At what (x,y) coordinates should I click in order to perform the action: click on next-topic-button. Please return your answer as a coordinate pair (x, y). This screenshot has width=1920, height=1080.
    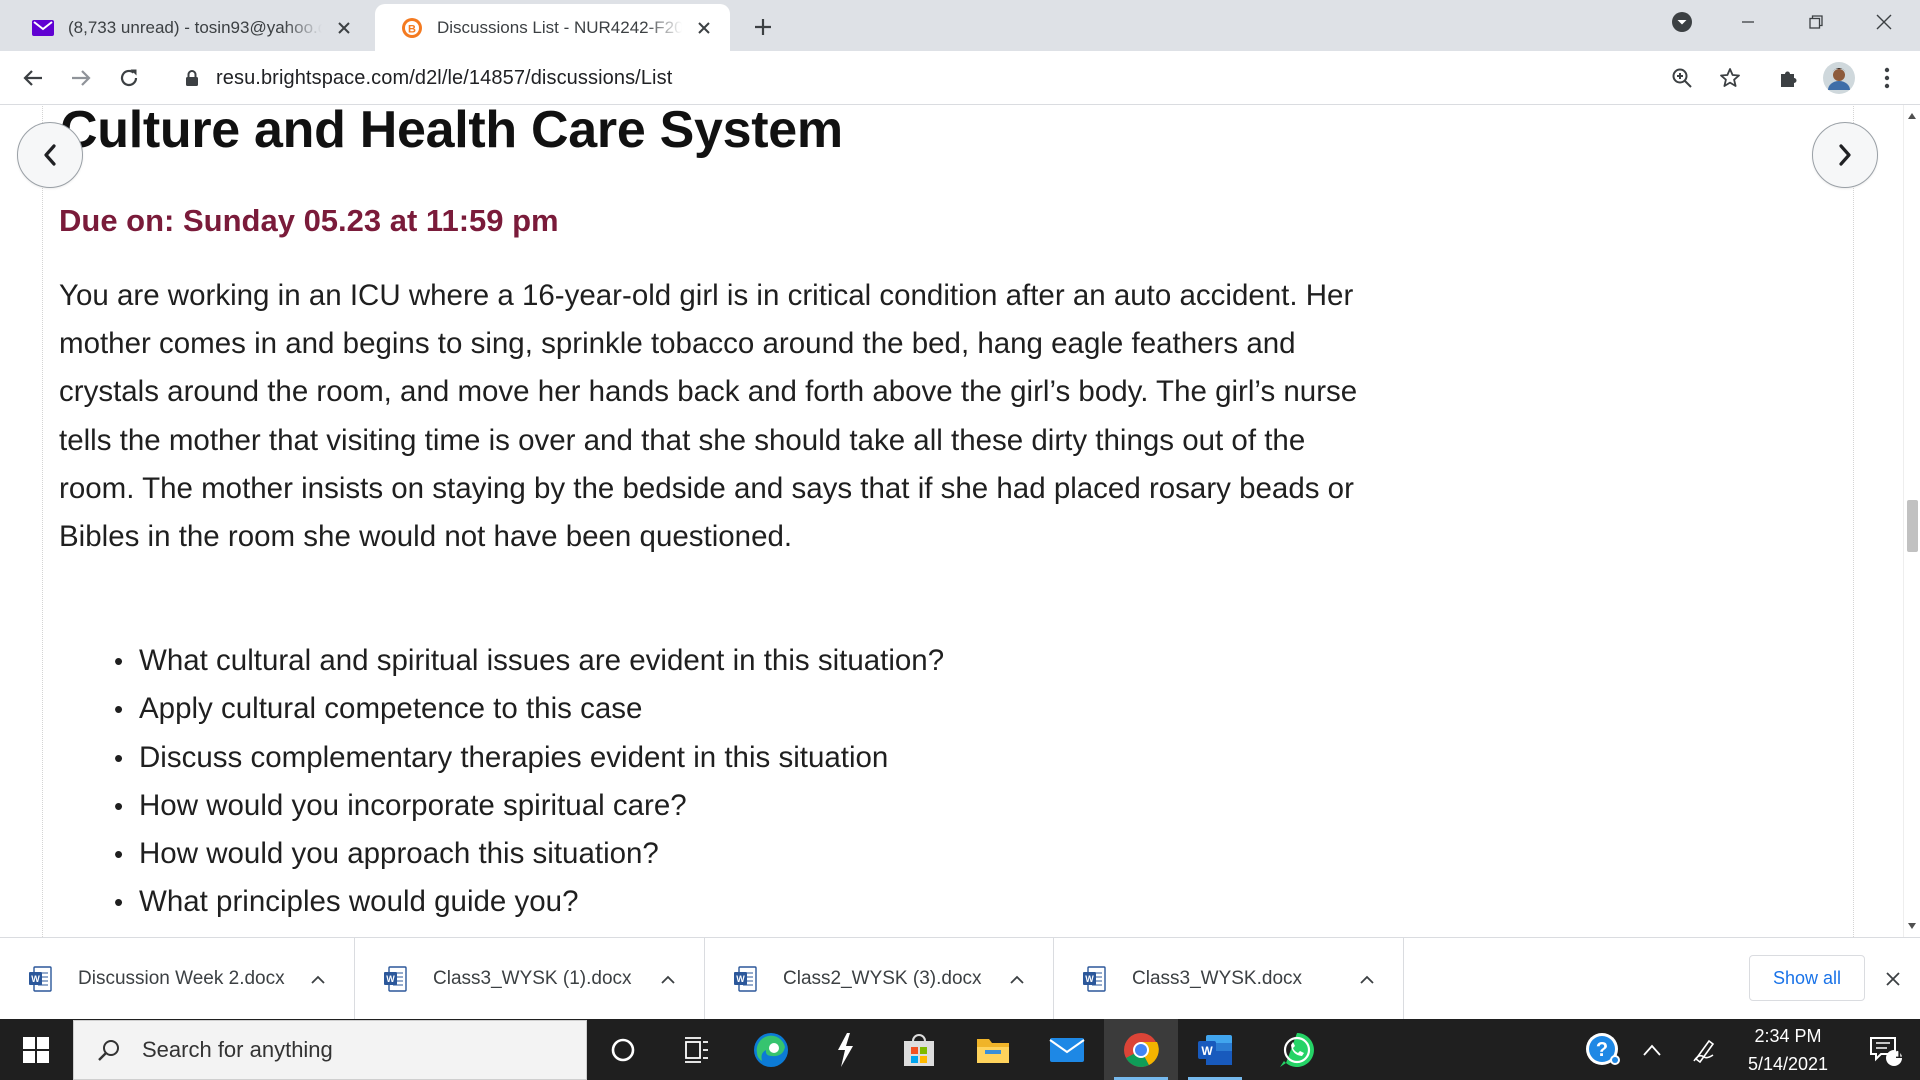
    Looking at the image, I should click on (1845, 155).